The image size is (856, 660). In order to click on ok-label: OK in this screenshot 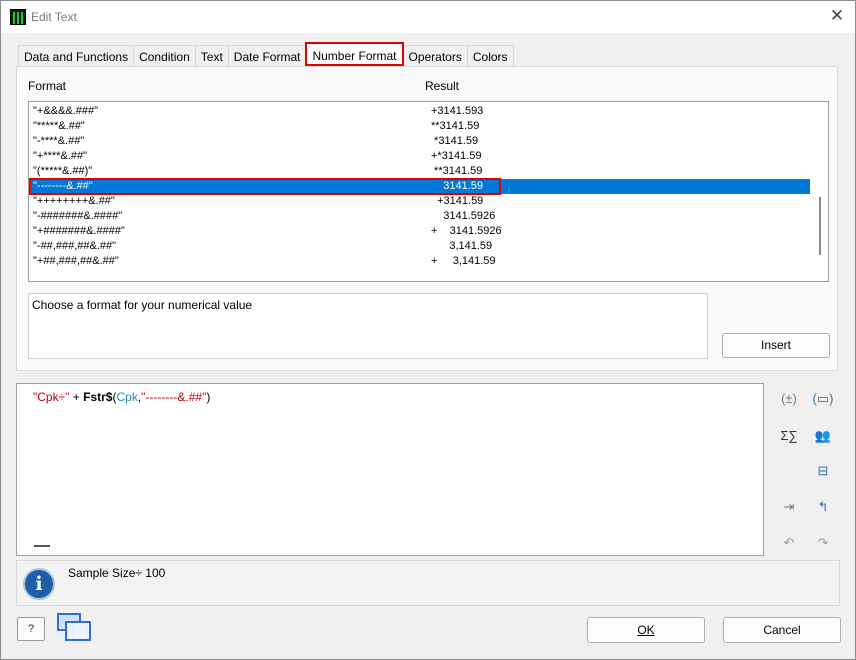, I will do `click(646, 630)`.